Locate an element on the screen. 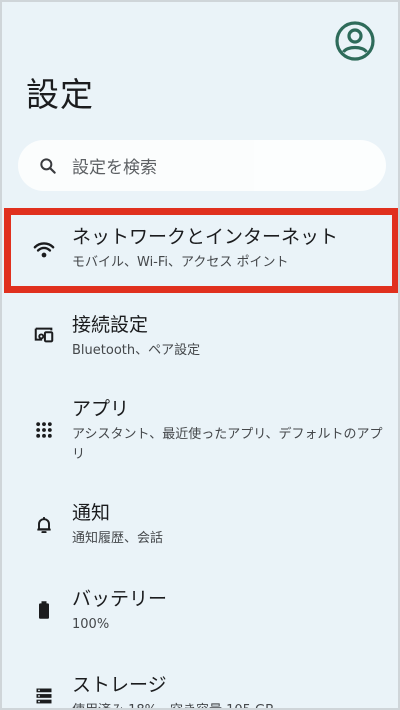 This screenshot has width=400, height=710. settings-item-label: ストレージ is located at coordinates (119, 685).